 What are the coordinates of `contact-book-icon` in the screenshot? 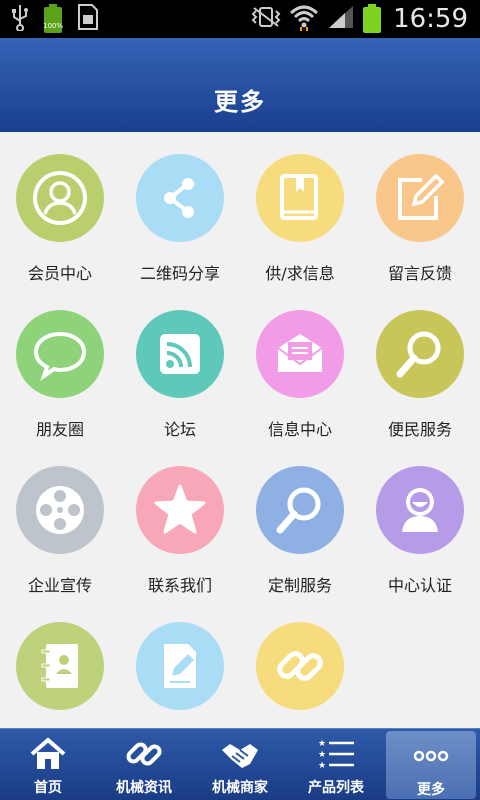 It's located at (60, 666).